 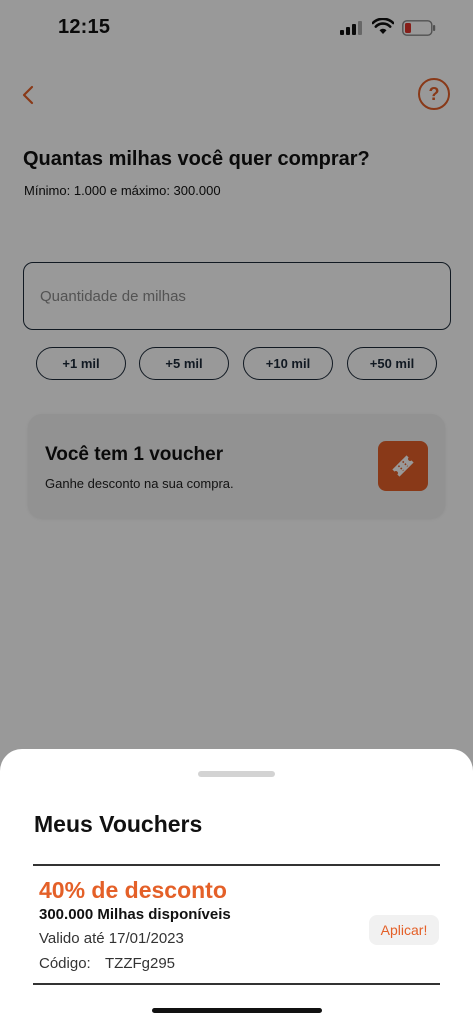 I want to click on apply-voucher-button: Aplicar!, so click(x=404, y=930).